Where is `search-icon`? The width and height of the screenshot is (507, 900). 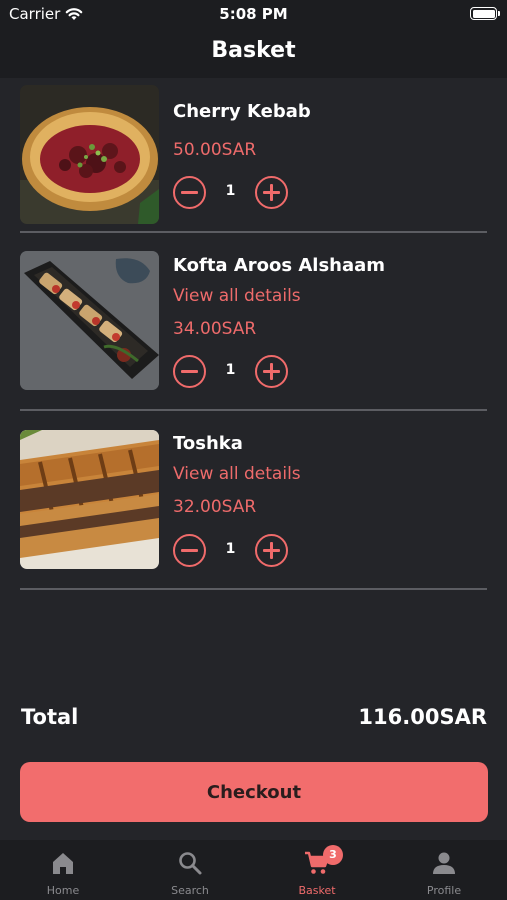 search-icon is located at coordinates (190, 863).